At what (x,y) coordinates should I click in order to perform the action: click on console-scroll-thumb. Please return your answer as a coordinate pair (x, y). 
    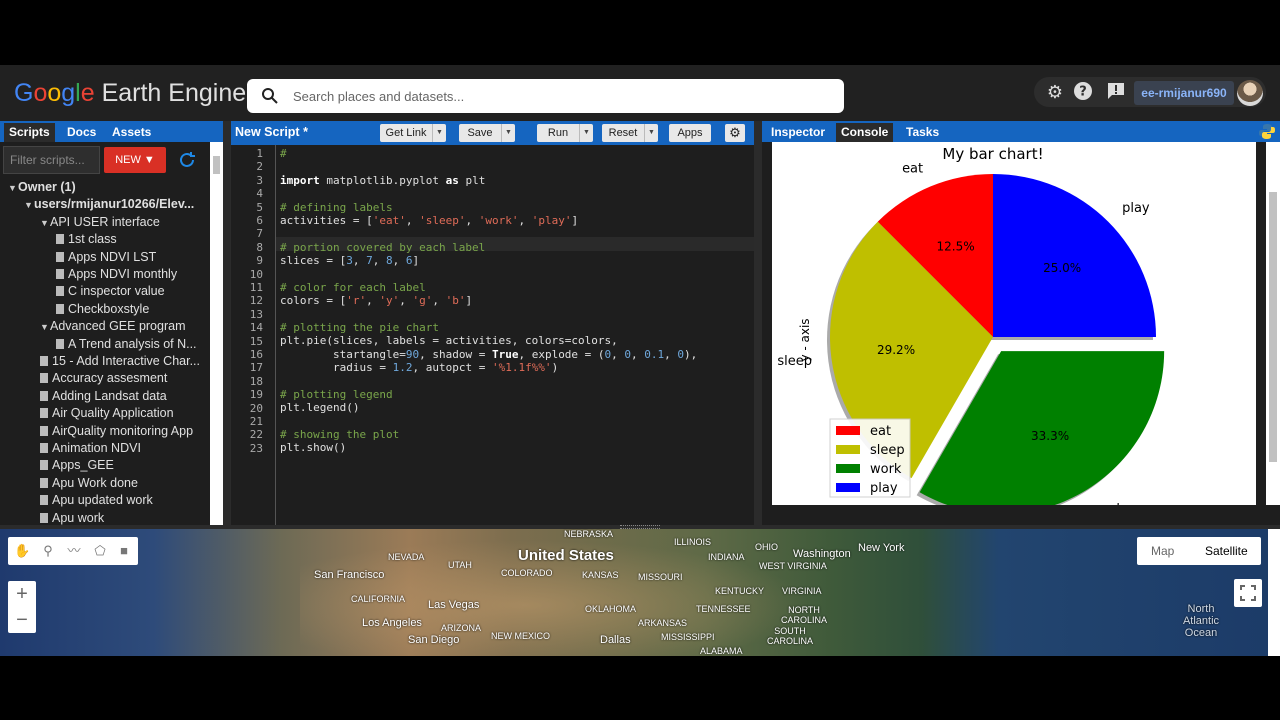
    Looking at the image, I should click on (1273, 327).